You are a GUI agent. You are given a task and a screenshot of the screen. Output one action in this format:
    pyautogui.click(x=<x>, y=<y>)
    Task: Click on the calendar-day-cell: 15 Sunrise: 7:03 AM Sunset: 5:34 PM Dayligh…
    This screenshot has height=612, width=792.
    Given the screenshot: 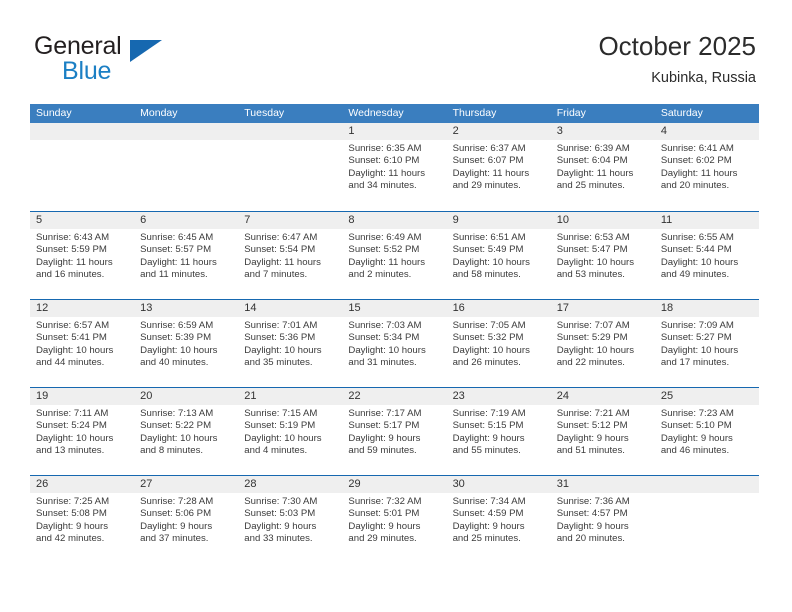 What is the action you would take?
    pyautogui.click(x=394, y=344)
    